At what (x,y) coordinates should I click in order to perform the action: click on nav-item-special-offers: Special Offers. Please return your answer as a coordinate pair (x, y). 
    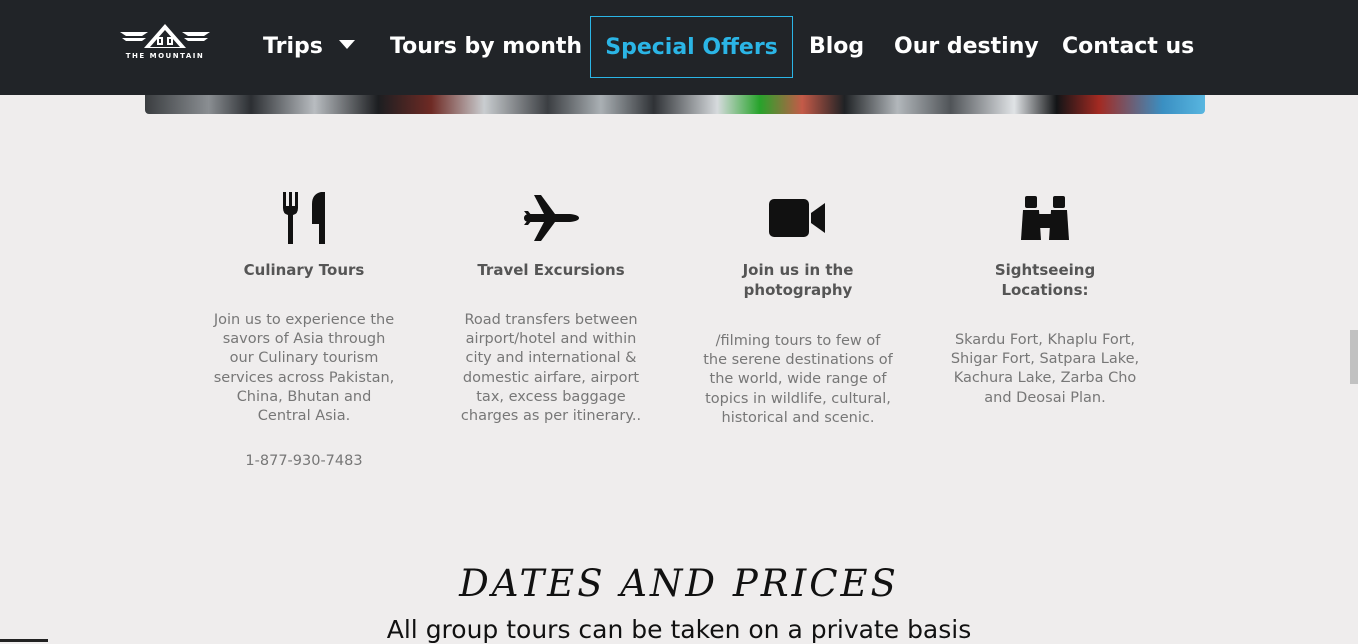
    Looking at the image, I should click on (691, 47).